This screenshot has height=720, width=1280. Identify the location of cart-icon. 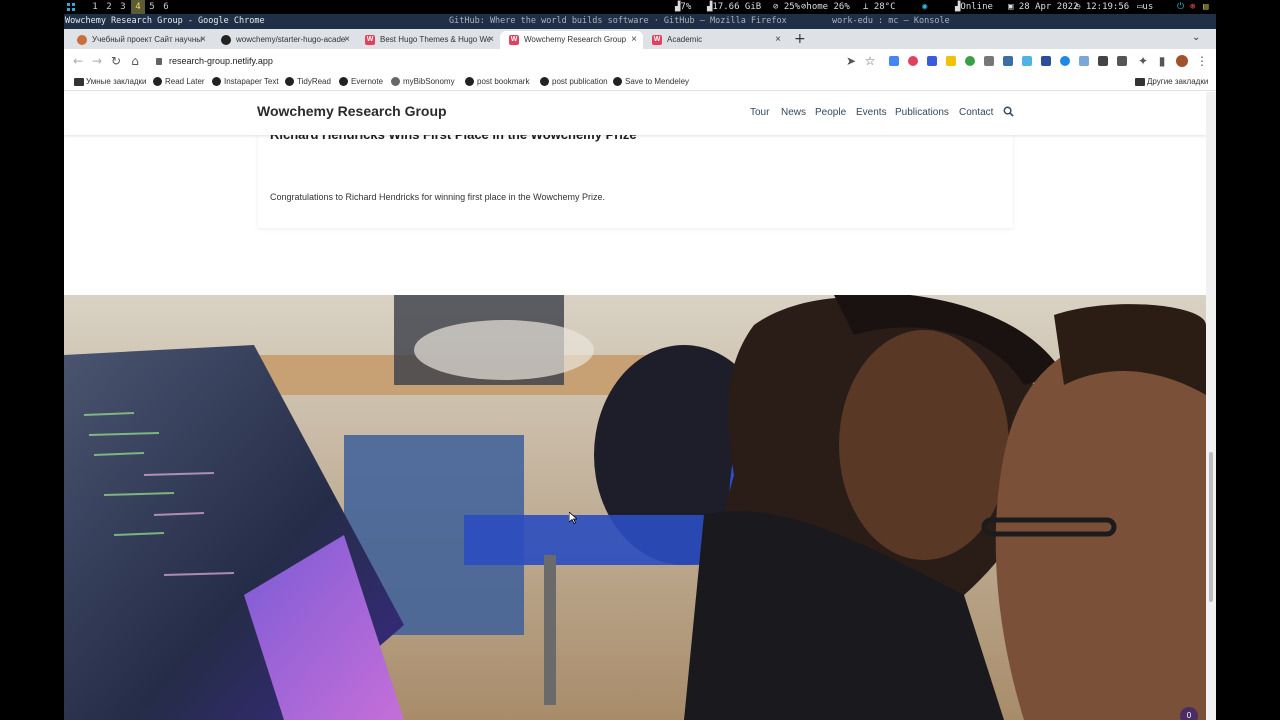
(932, 61).